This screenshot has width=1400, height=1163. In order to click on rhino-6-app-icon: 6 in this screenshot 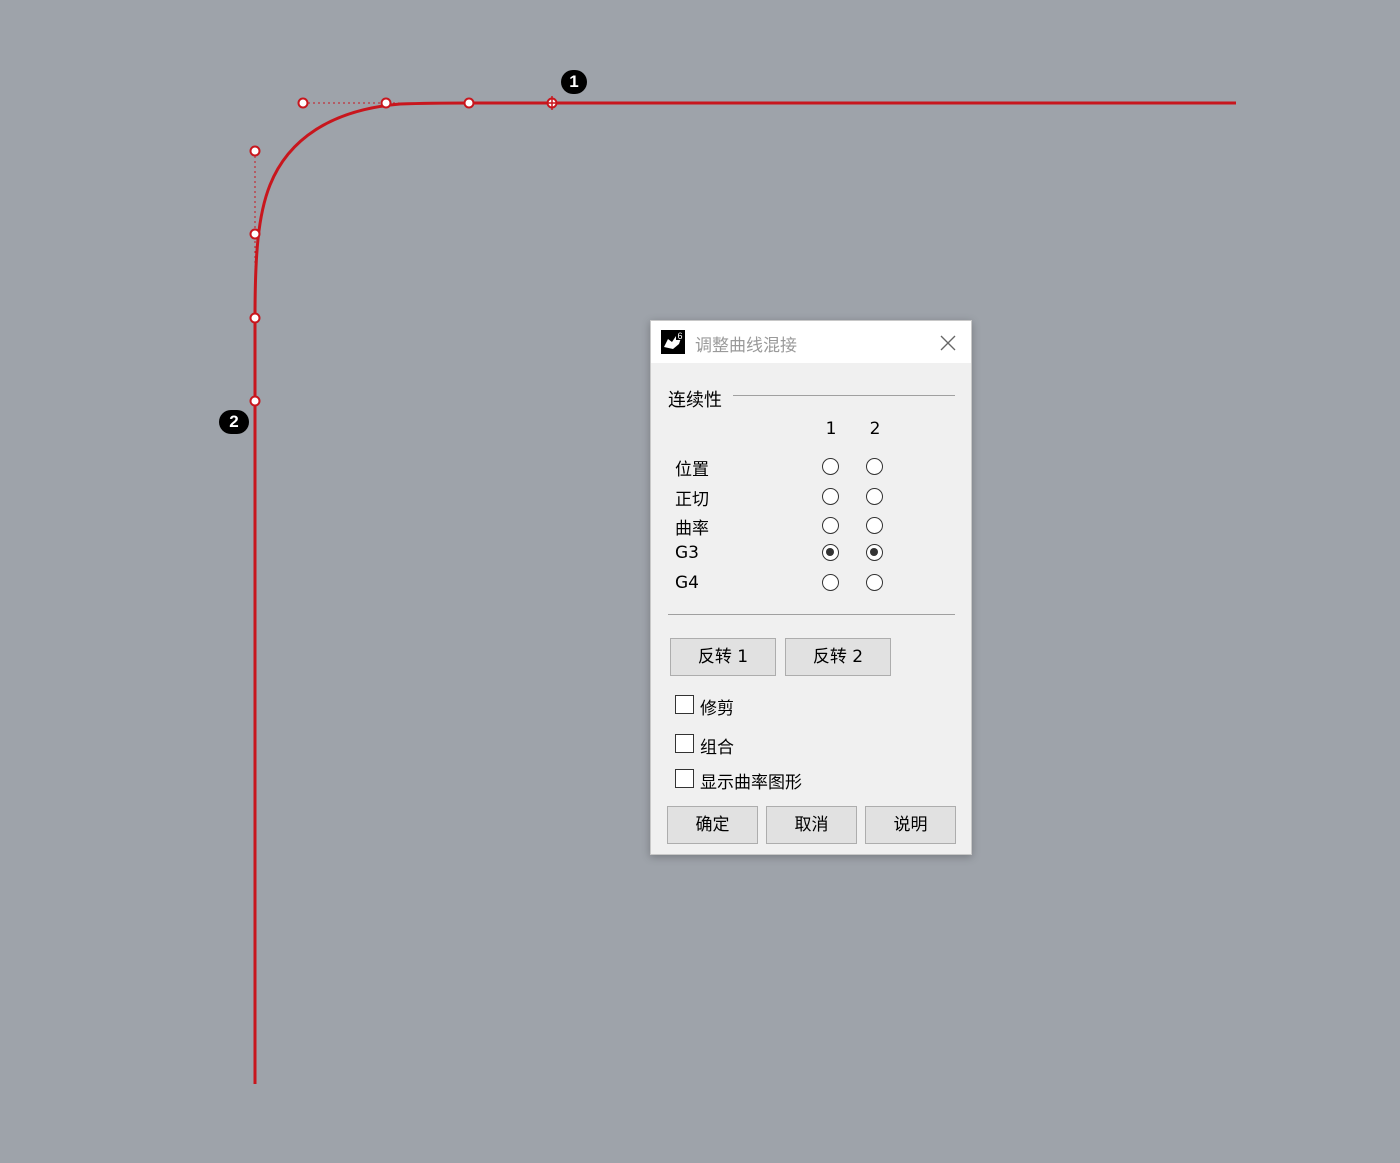, I will do `click(673, 342)`.